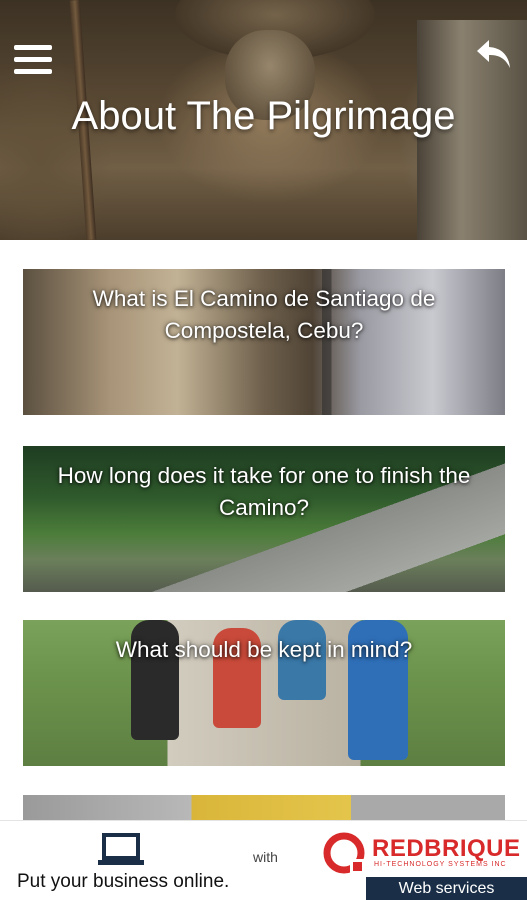 This screenshot has height=900, width=527. What do you see at coordinates (264, 649) in the screenshot?
I see `card-title: What should be kept in mind?` at bounding box center [264, 649].